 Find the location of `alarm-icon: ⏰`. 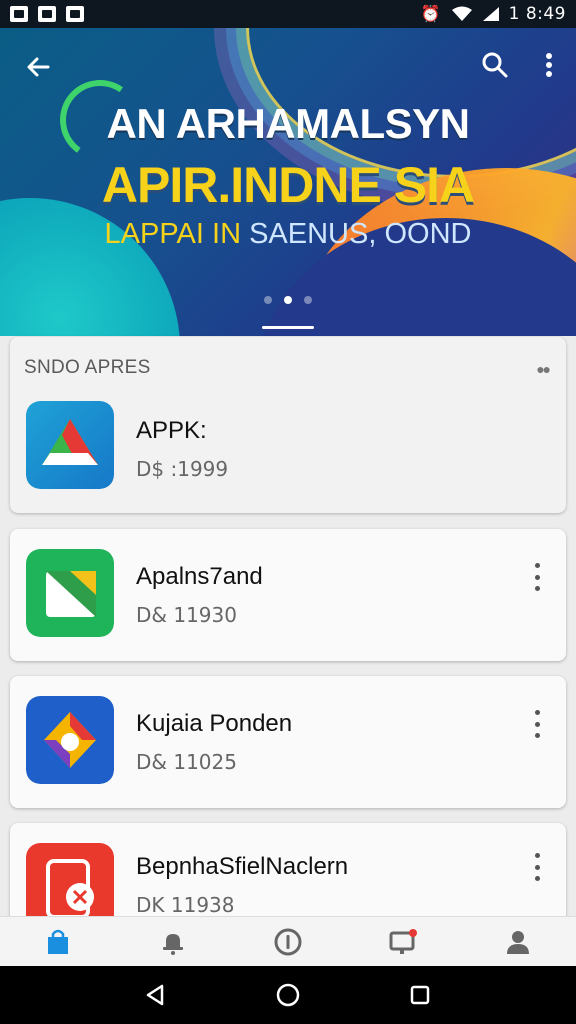

alarm-icon: ⏰ is located at coordinates (430, 14).